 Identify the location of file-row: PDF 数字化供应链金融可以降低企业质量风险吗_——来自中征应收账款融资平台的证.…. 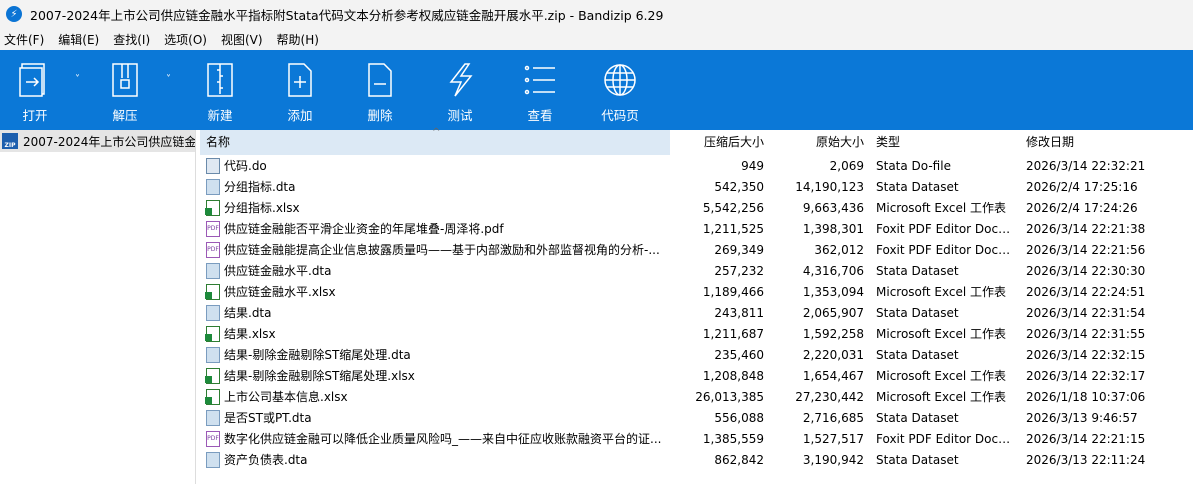
(696, 438).